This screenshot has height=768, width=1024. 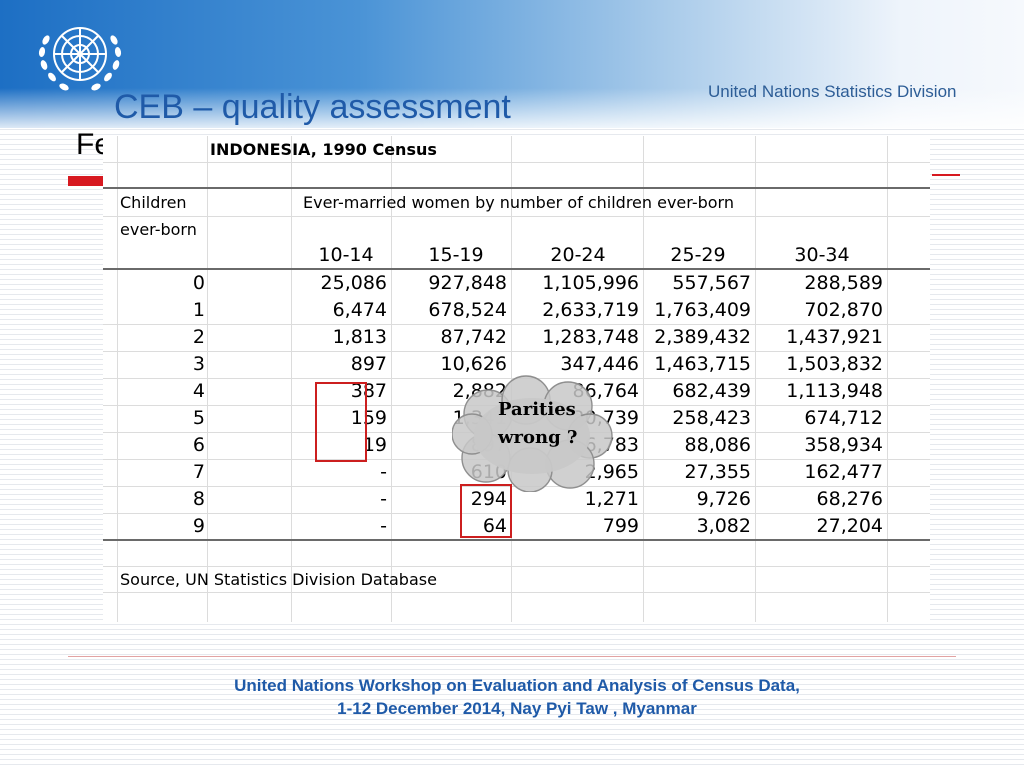 What do you see at coordinates (946, 175) in the screenshot?
I see `title-accent-line` at bounding box center [946, 175].